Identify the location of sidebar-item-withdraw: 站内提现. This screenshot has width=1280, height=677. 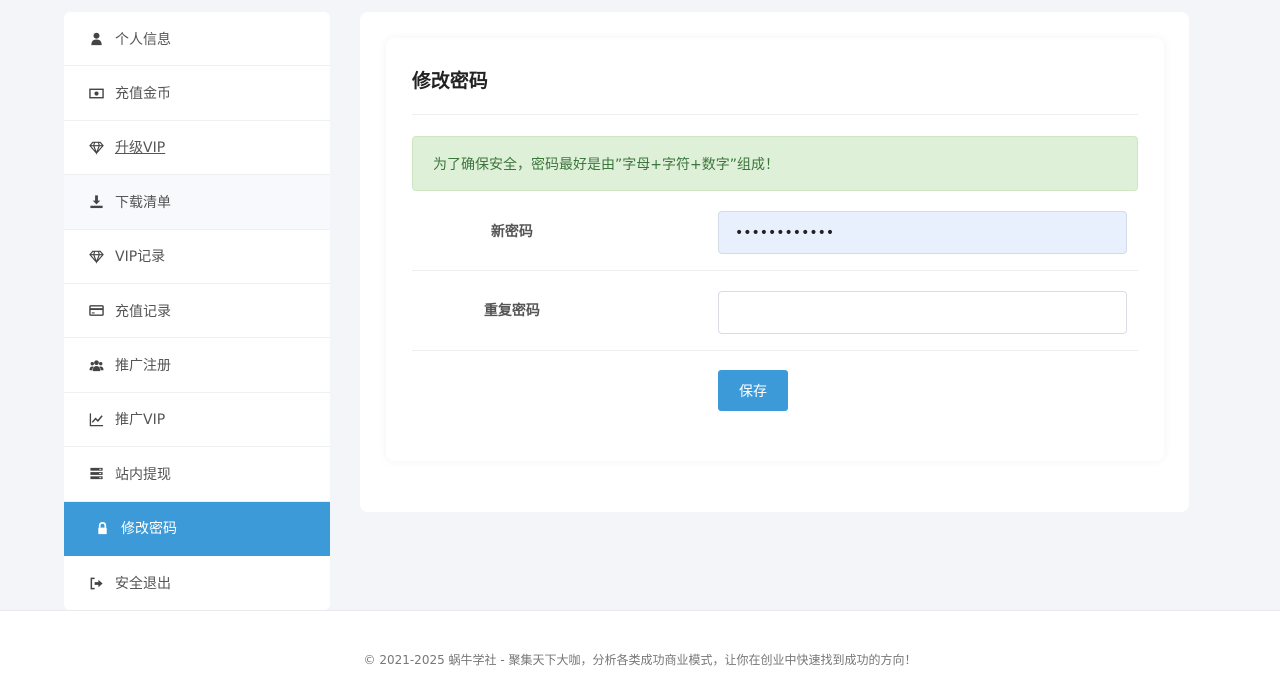
(197, 474).